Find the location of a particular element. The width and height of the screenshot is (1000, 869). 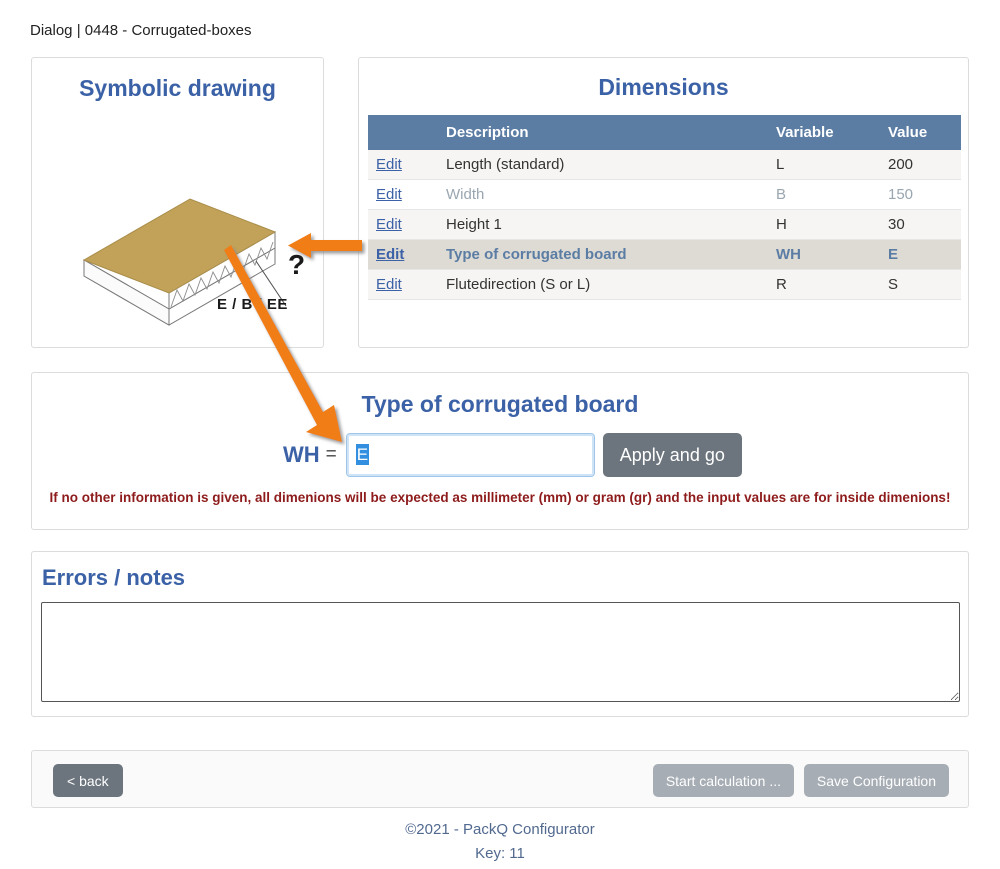

row-value: 150 is located at coordinates (920, 194).